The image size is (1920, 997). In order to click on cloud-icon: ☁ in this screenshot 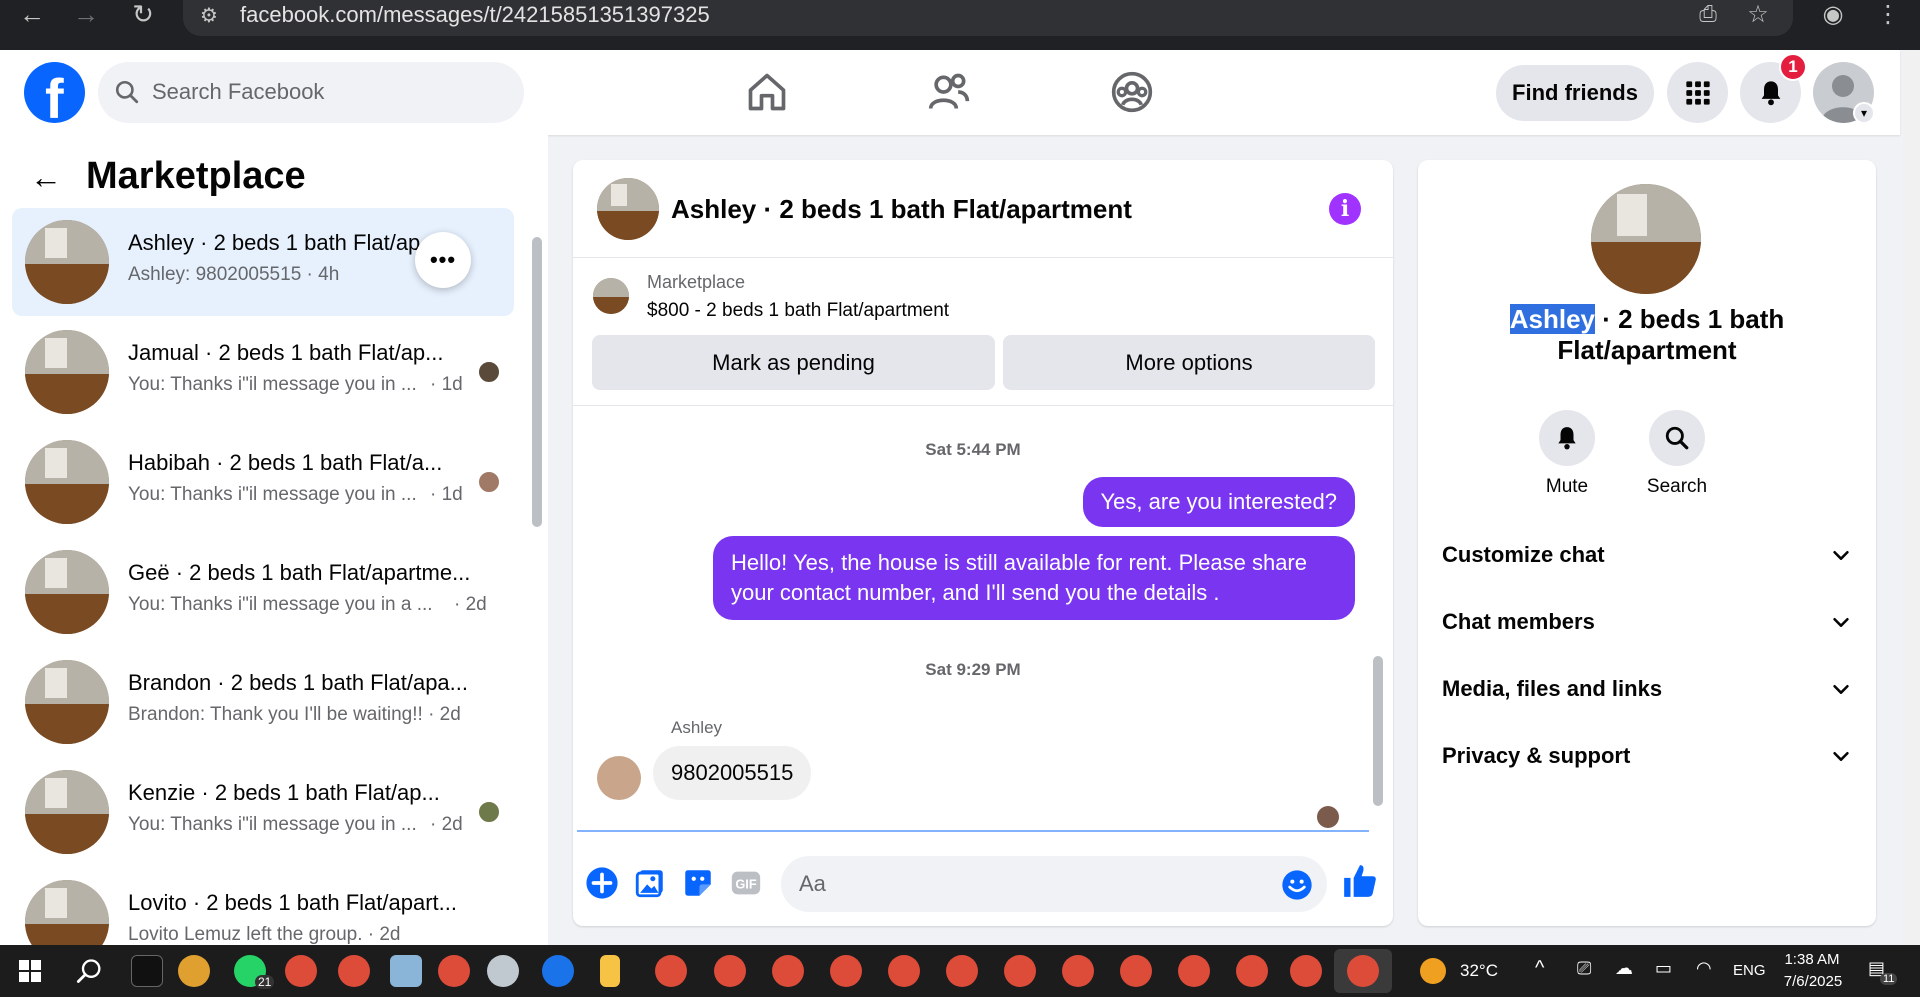, I will do `click(1624, 968)`.